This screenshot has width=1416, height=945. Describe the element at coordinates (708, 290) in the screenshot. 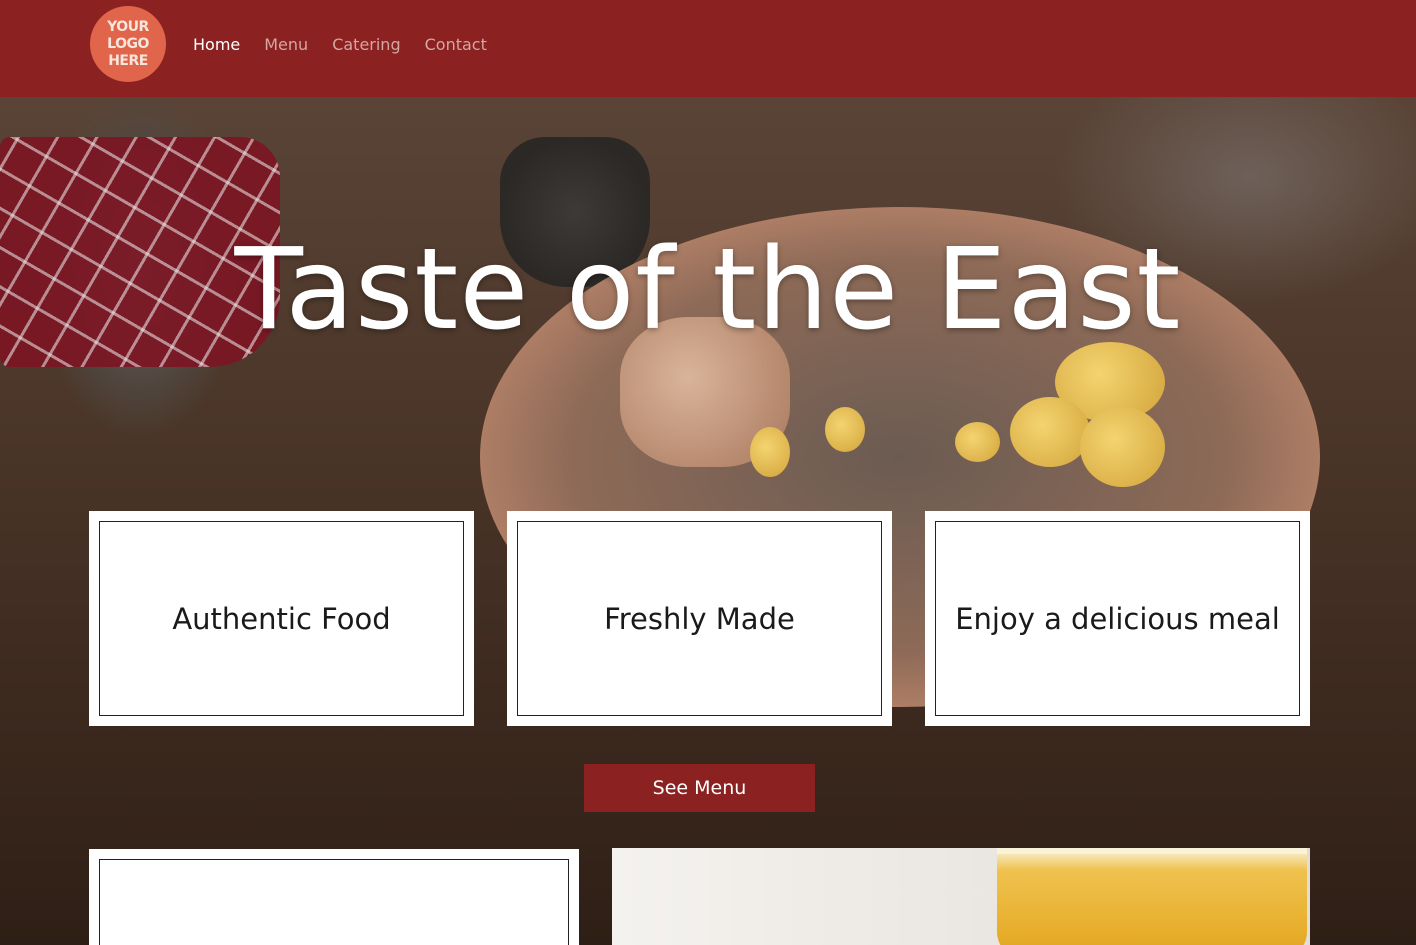

I see `hero-title: Taste of the East` at that location.